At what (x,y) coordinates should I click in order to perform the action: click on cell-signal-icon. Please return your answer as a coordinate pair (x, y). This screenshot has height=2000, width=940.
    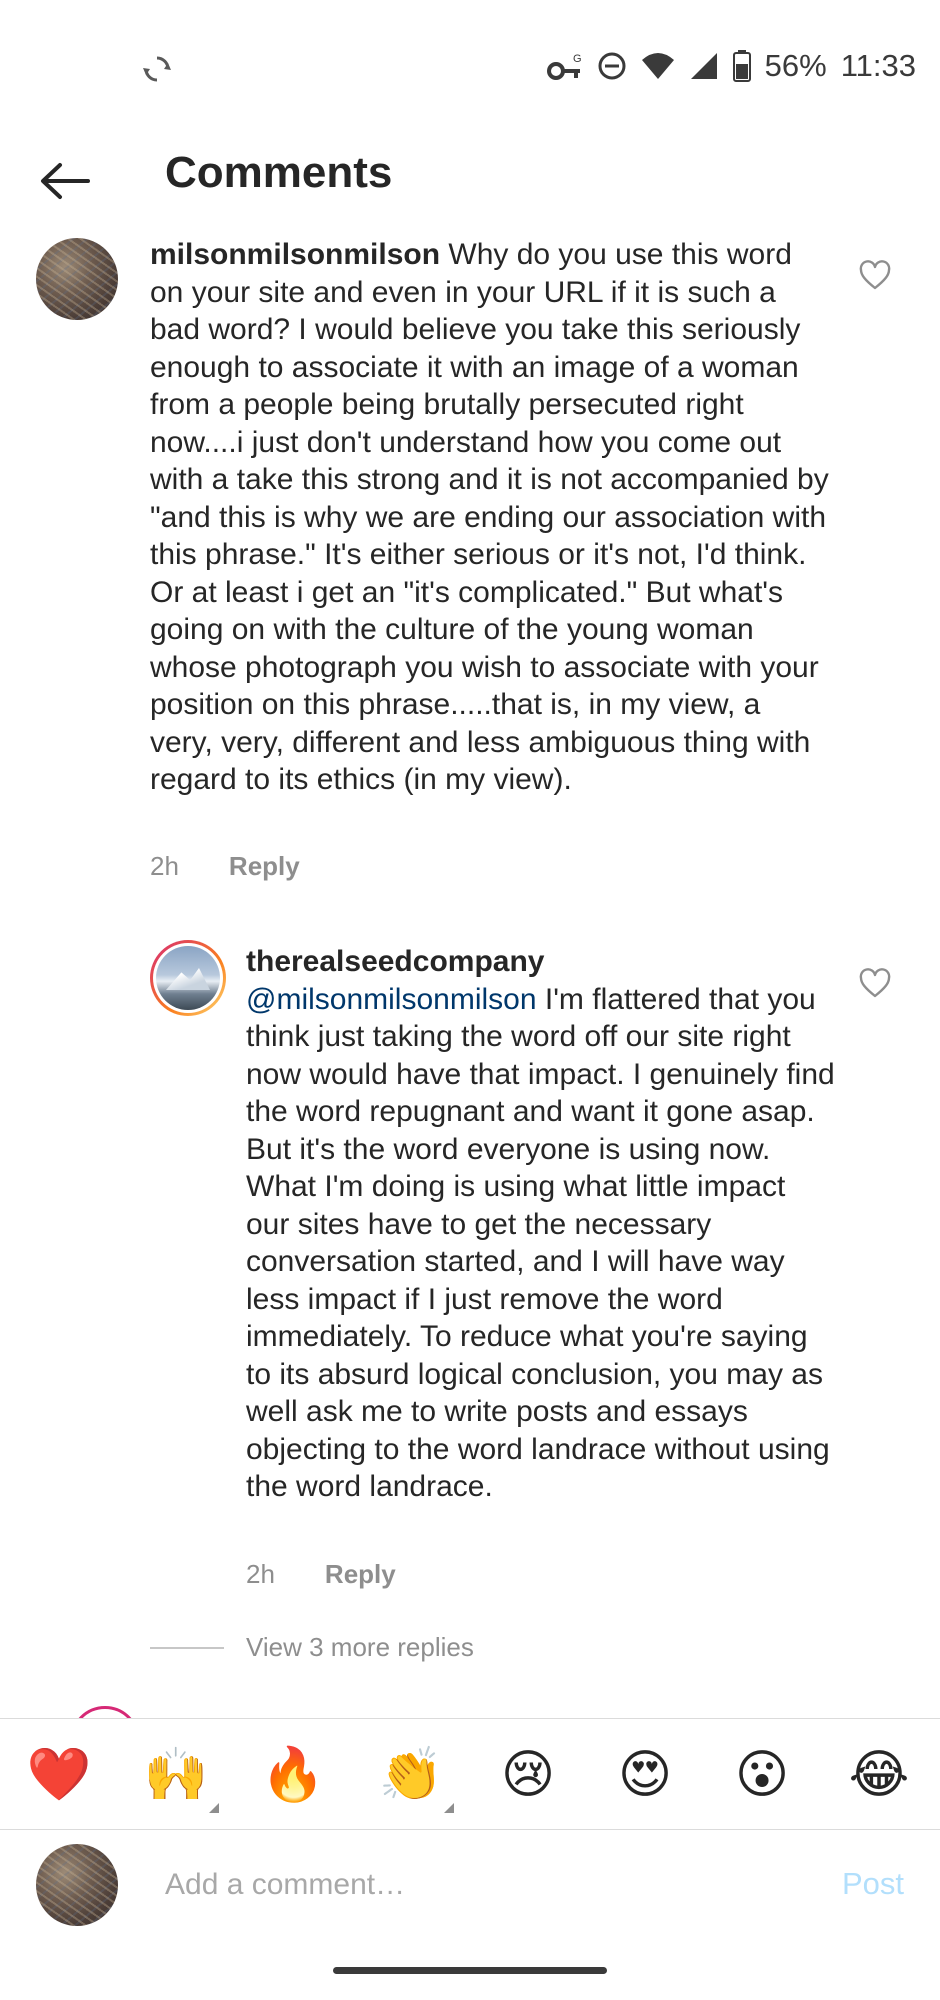
    Looking at the image, I should click on (703, 66).